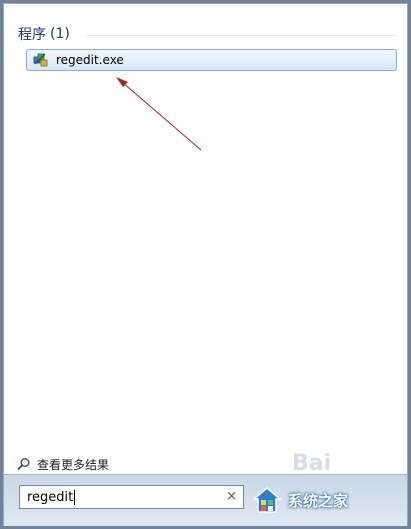  I want to click on brand-logo: 系统之家, so click(327, 500).